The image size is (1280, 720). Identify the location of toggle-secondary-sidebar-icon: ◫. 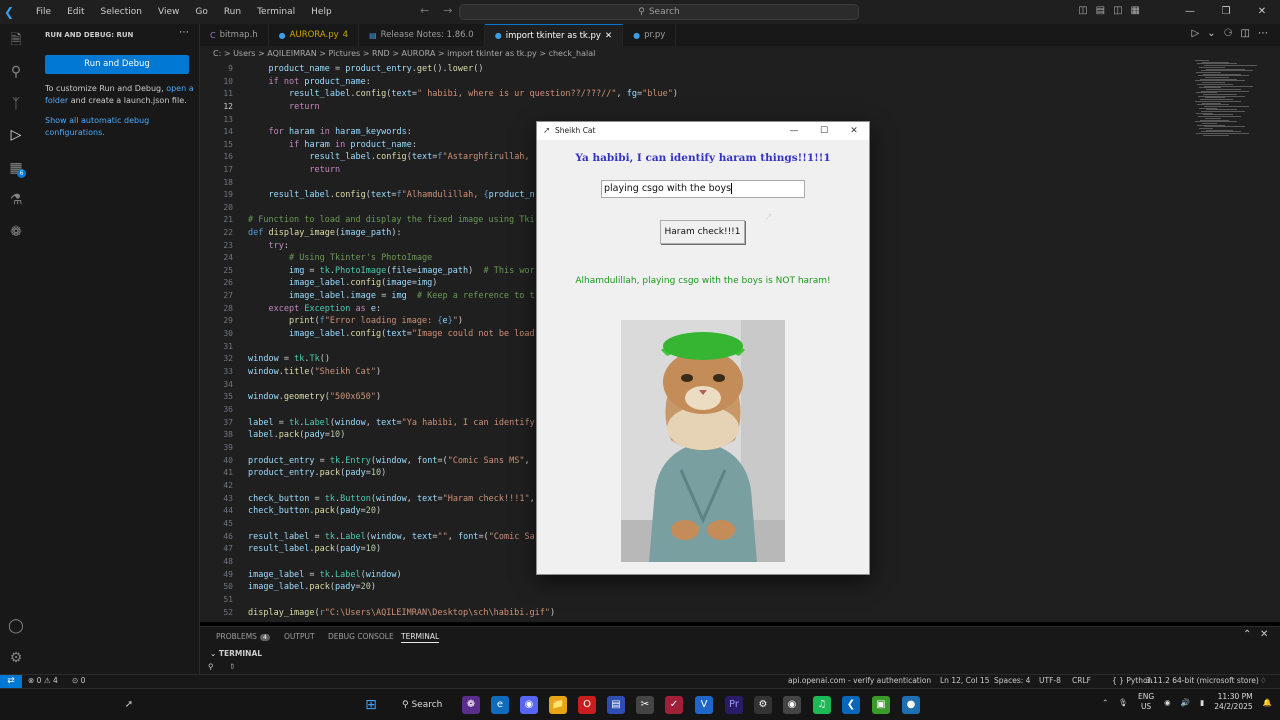
(1117, 10).